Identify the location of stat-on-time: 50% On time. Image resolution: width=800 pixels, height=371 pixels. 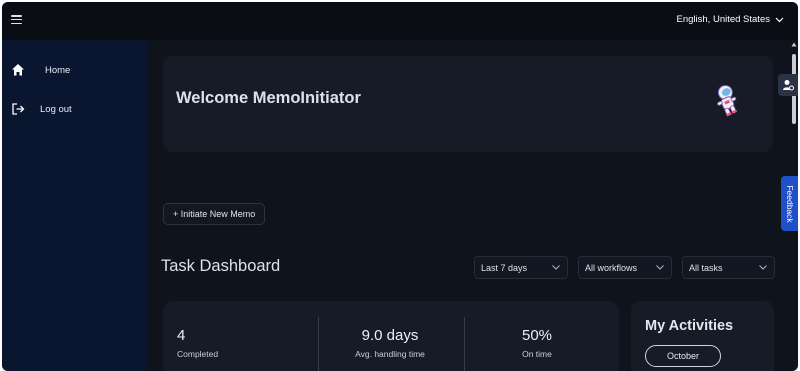
(537, 336).